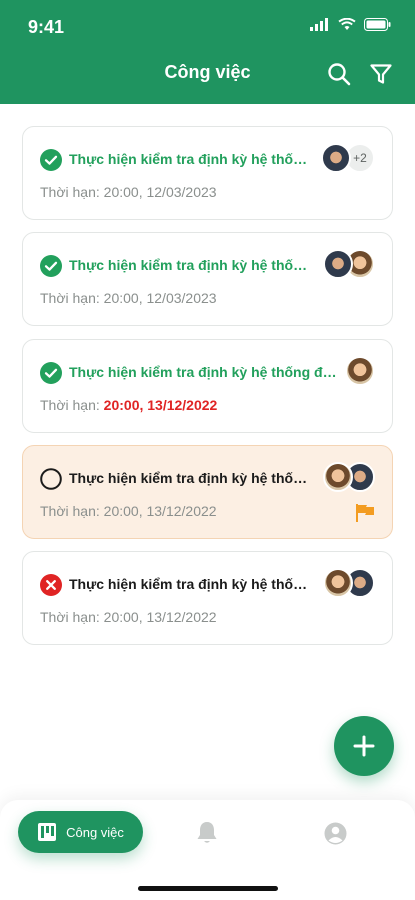 The height and width of the screenshot is (900, 415). I want to click on add-task-button, so click(364, 746).